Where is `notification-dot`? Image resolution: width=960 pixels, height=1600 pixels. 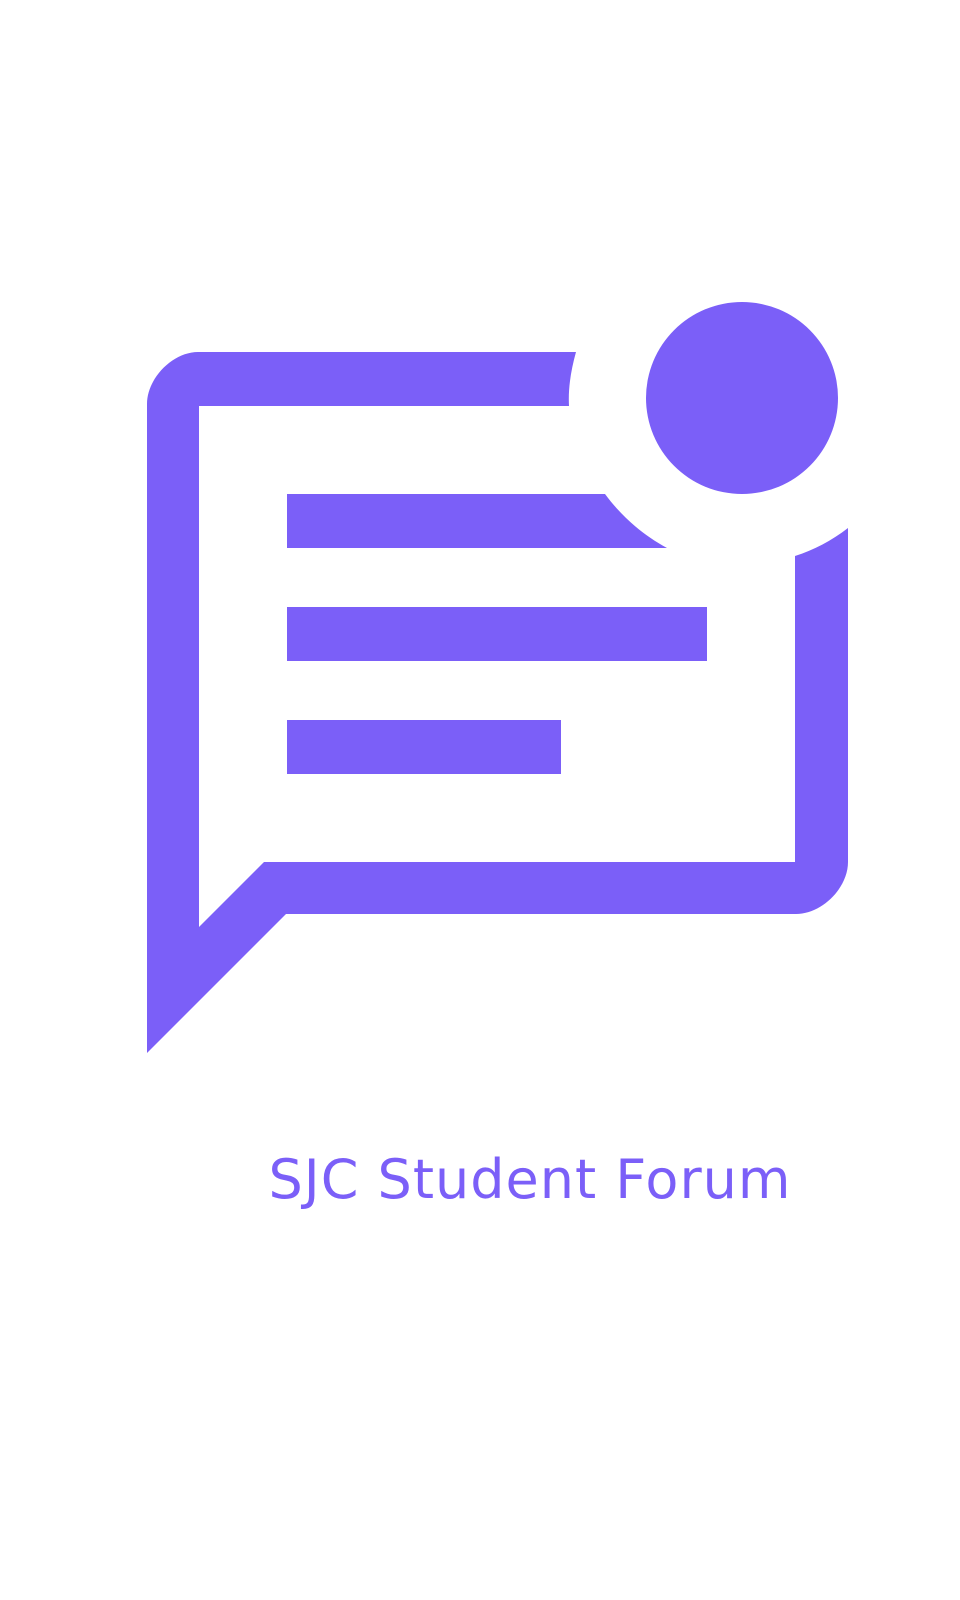
notification-dot is located at coordinates (742, 398).